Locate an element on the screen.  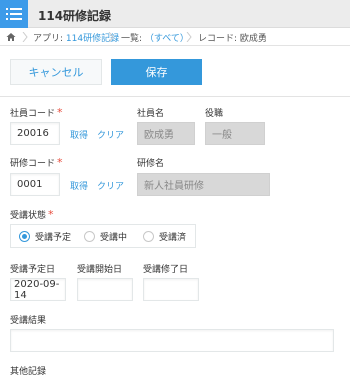
employee-code-clear-link: クリア is located at coordinates (110, 134).